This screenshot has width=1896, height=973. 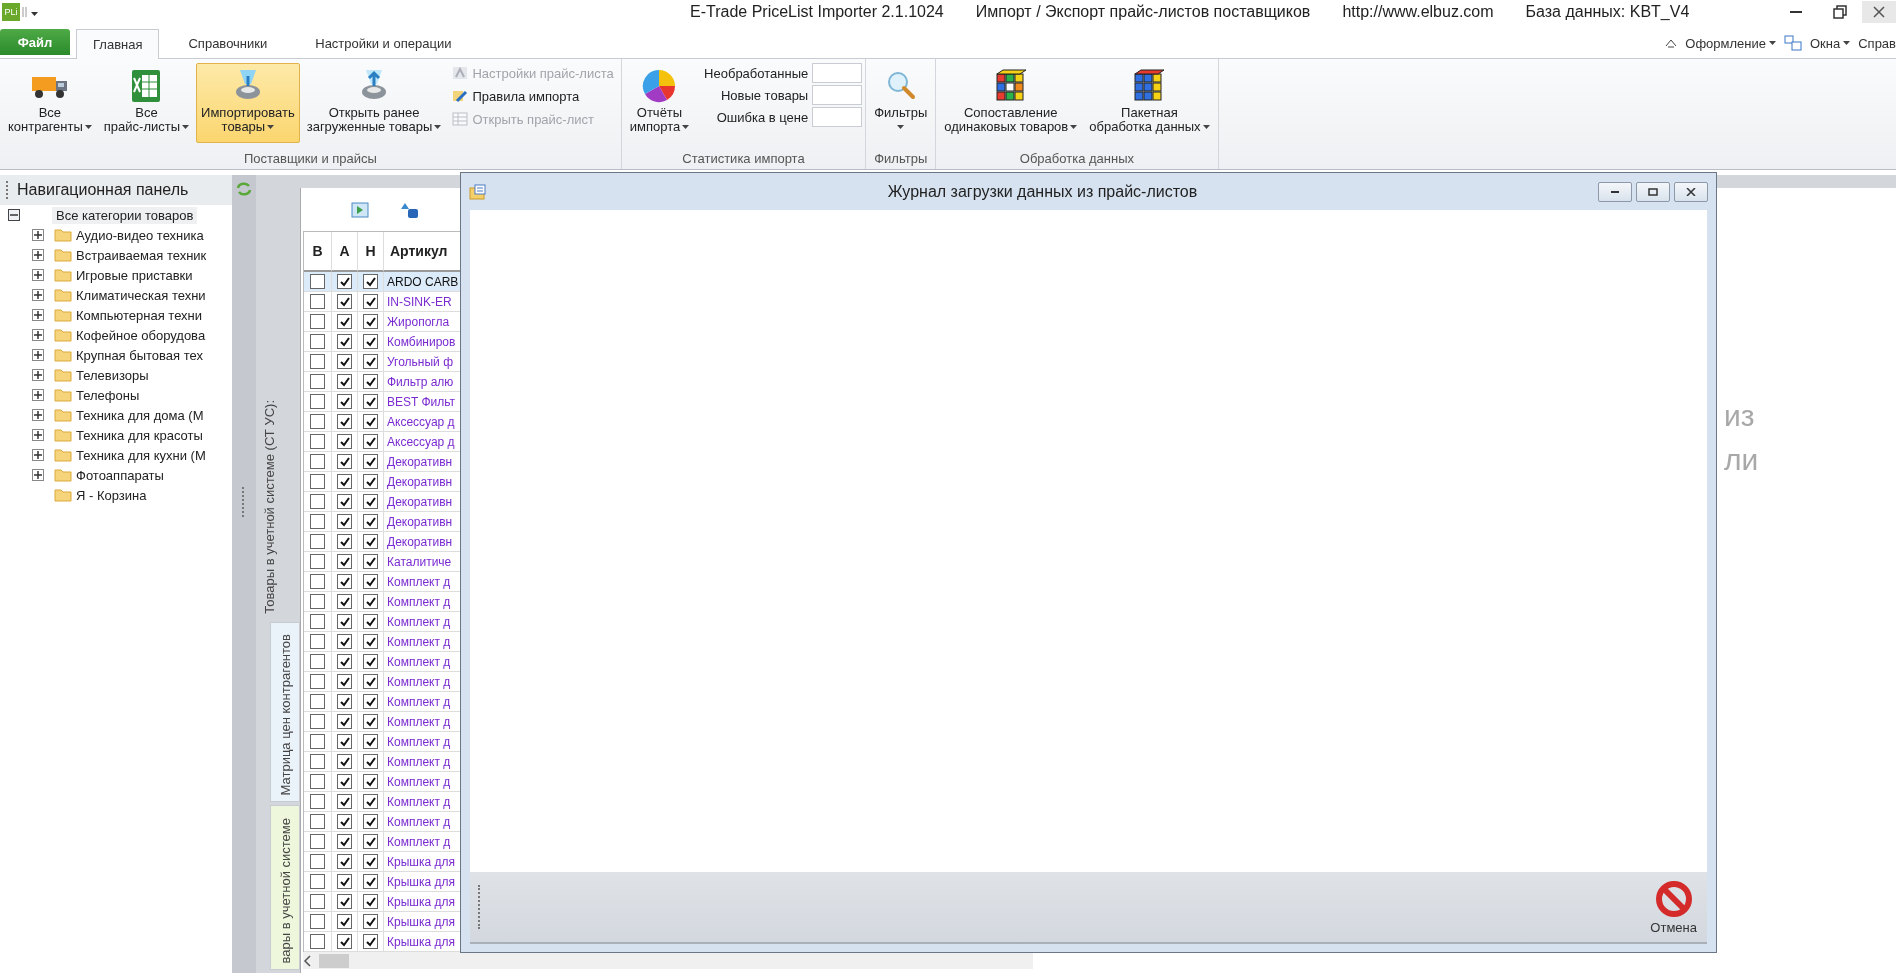 I want to click on column-header: Н, so click(x=371, y=252).